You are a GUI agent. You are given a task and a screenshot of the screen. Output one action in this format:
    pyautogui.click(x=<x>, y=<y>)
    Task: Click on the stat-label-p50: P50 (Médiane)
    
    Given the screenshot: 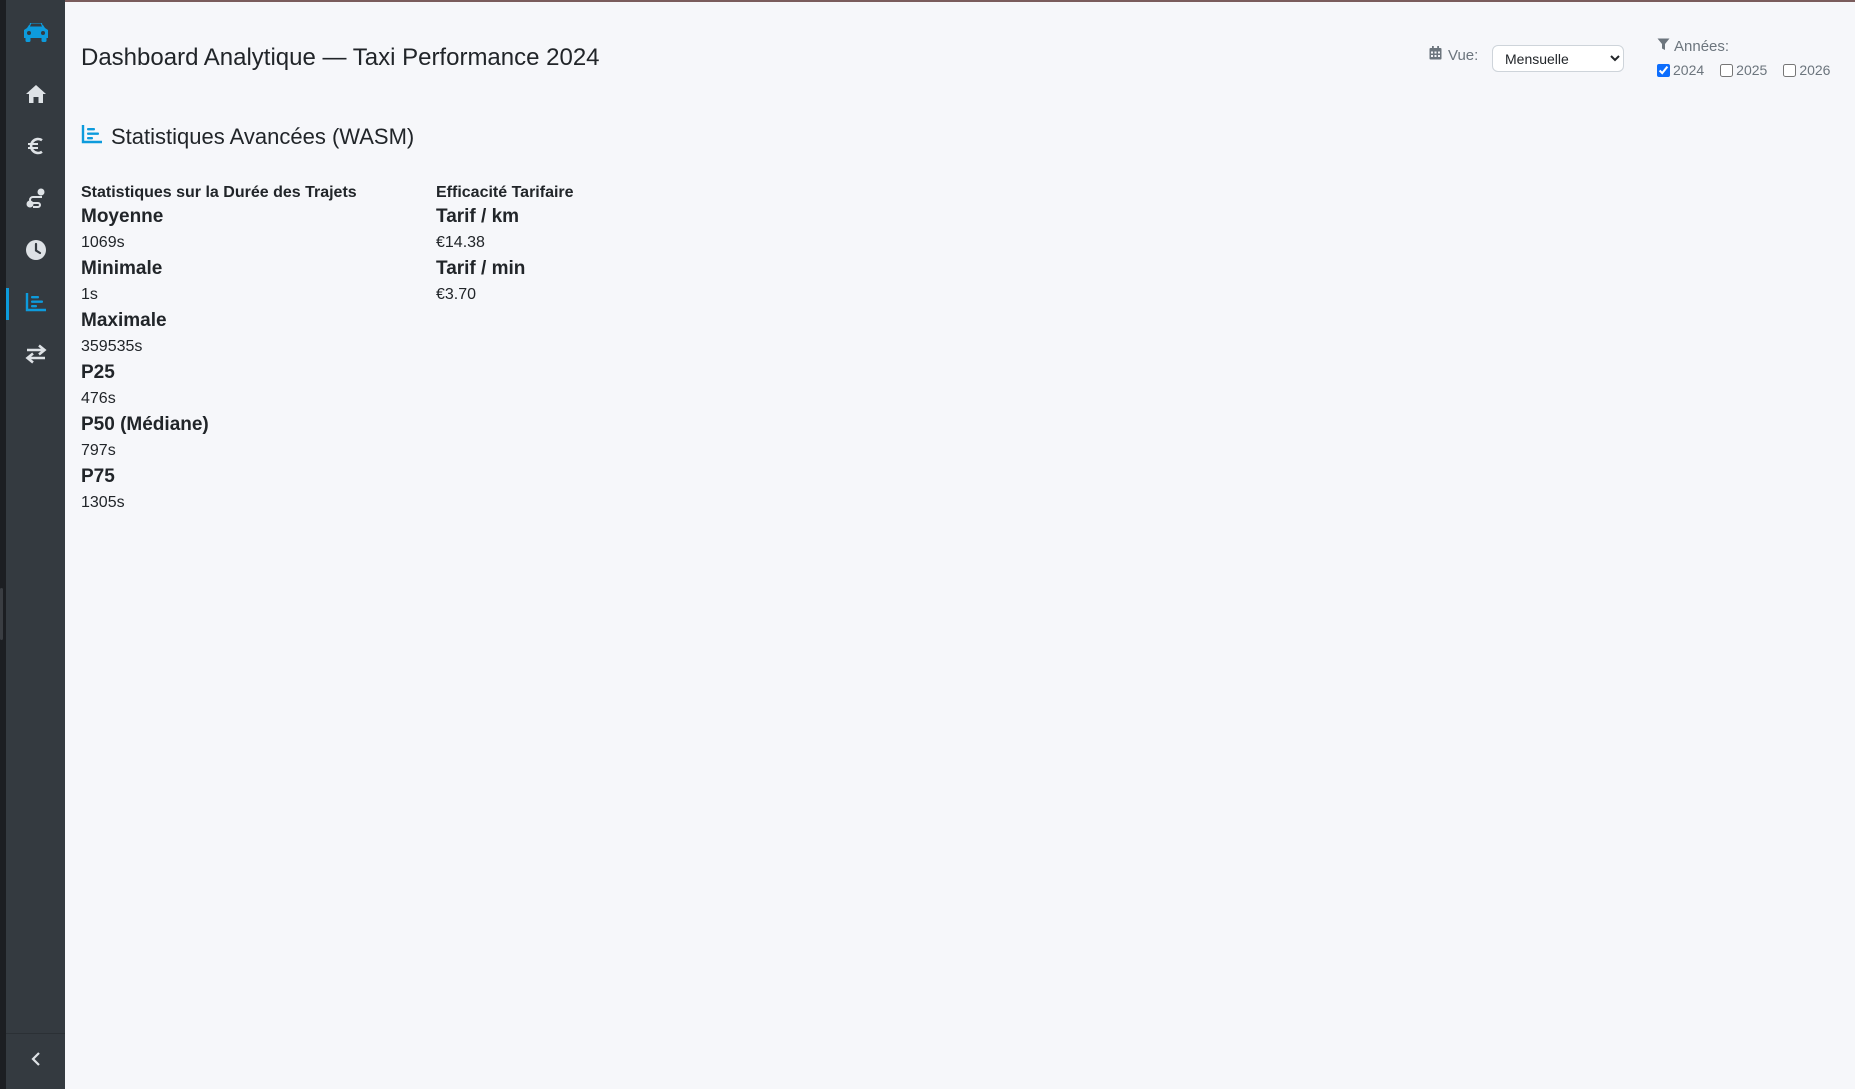 What is the action you would take?
    pyautogui.click(x=145, y=424)
    